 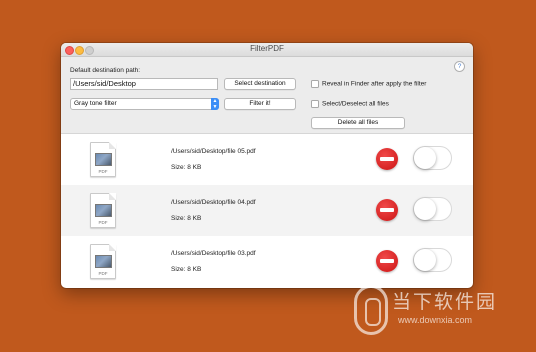 What do you see at coordinates (355, 104) in the screenshot?
I see `select-all-label: Select/Deselect all files` at bounding box center [355, 104].